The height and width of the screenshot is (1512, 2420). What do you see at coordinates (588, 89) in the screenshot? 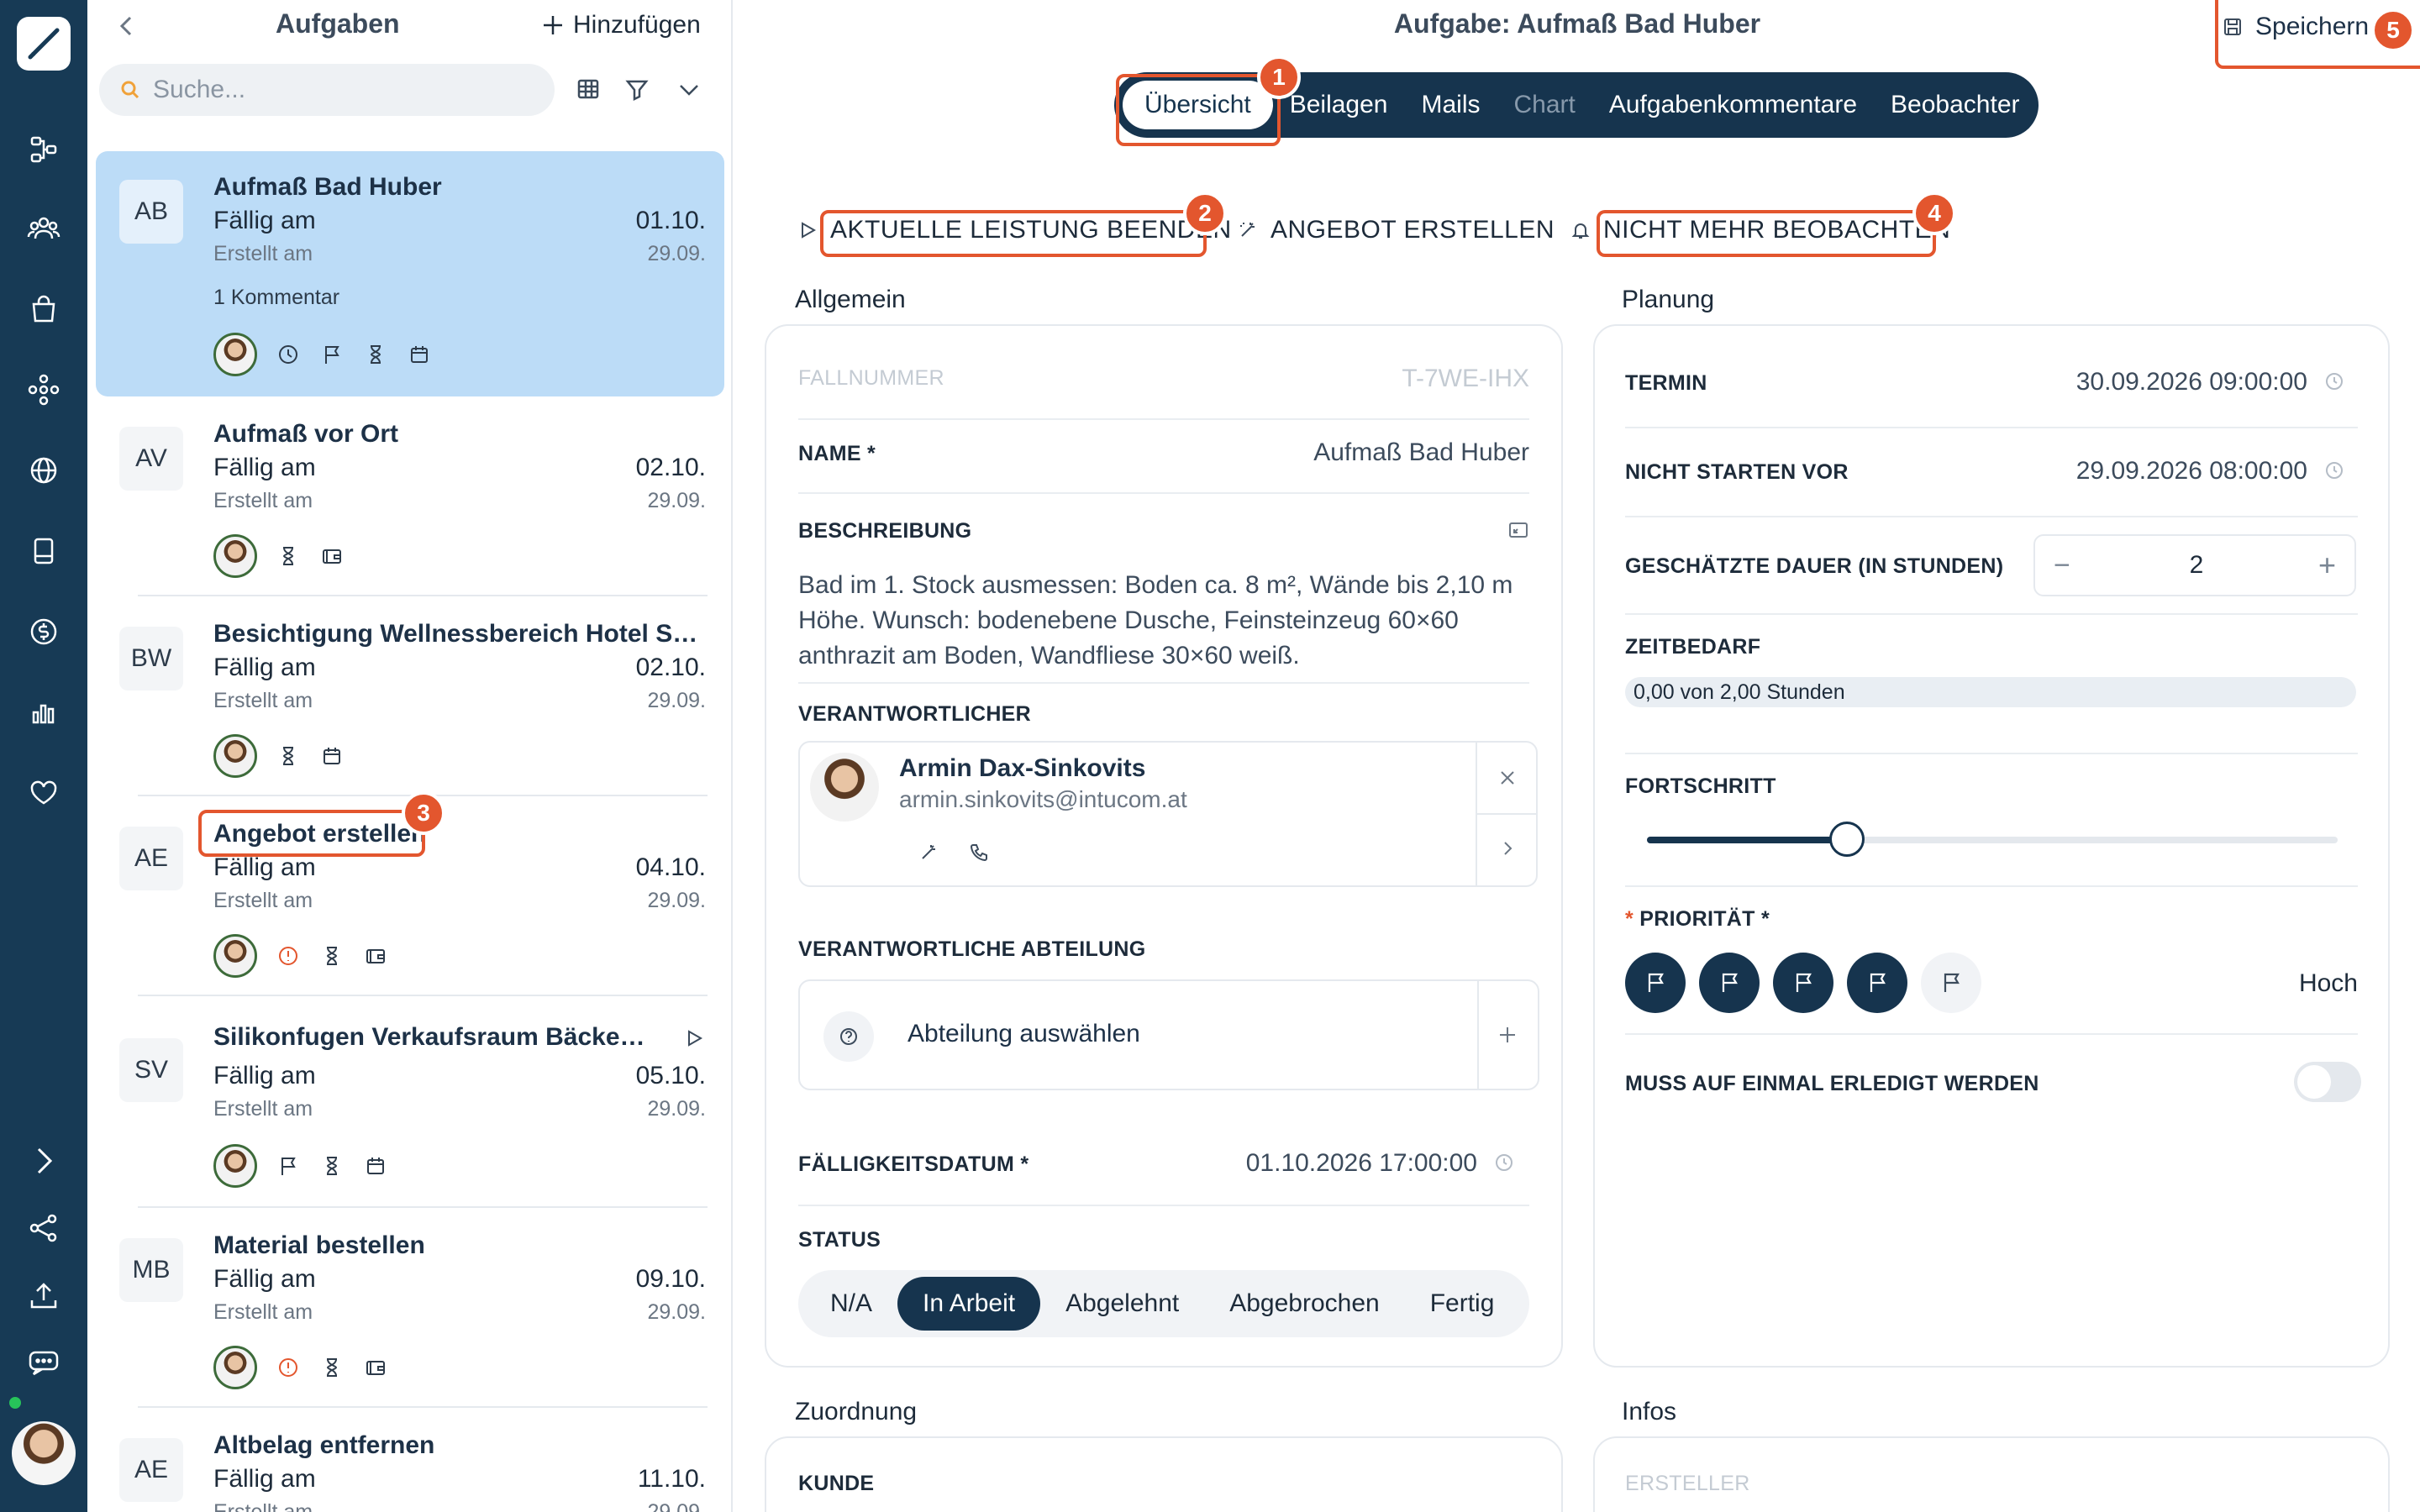
I see `table-view-icon` at bounding box center [588, 89].